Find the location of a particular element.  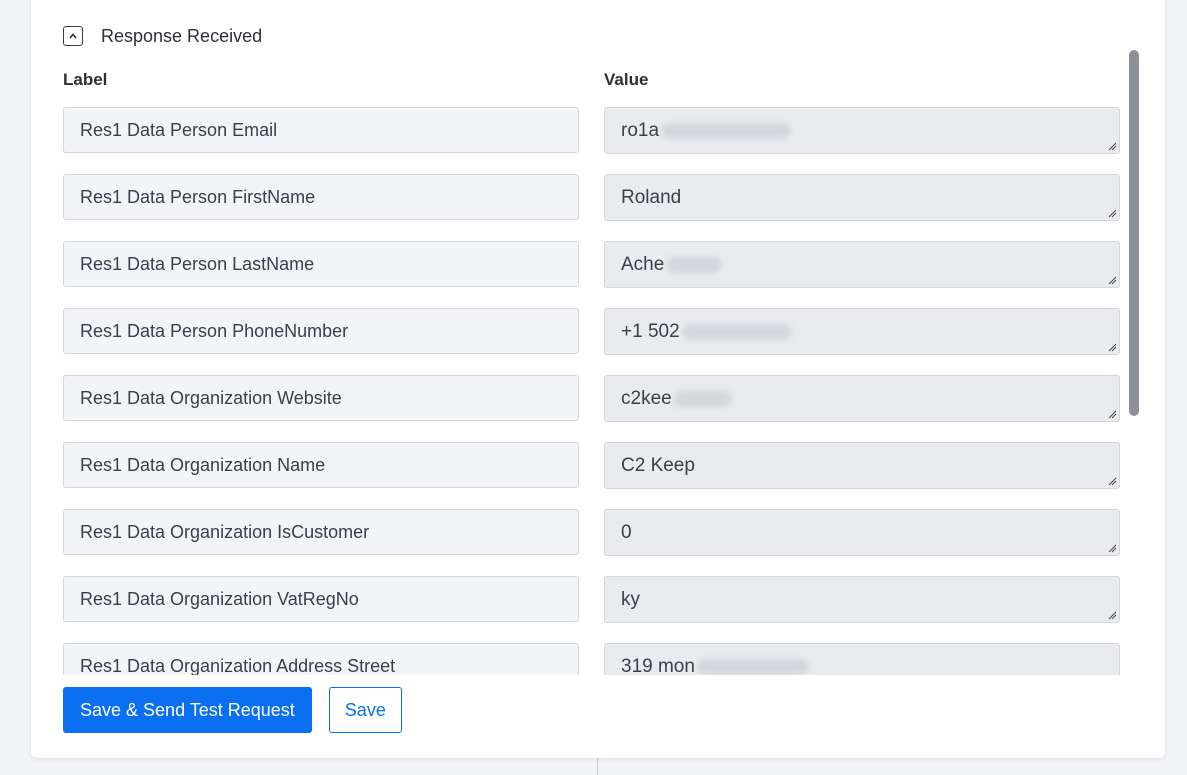

save-and-send-test-button: Save & Send Test Request is located at coordinates (187, 710).